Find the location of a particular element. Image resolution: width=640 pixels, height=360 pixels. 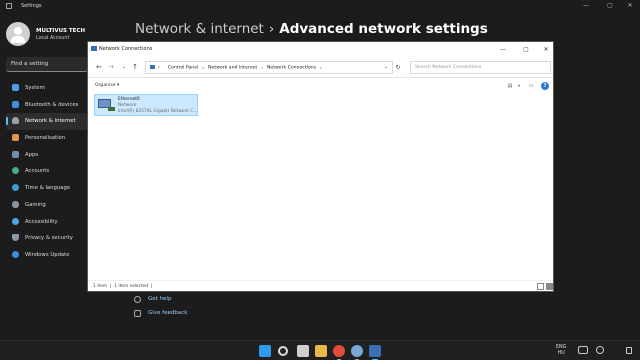

bluetooth-icon is located at coordinates (15, 104).